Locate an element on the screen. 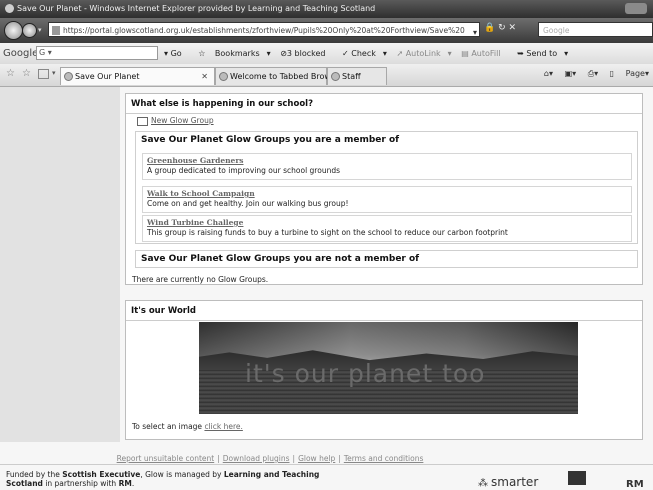 The image size is (653, 490). scottish-executive: Scottish Executive is located at coordinates (101, 474).